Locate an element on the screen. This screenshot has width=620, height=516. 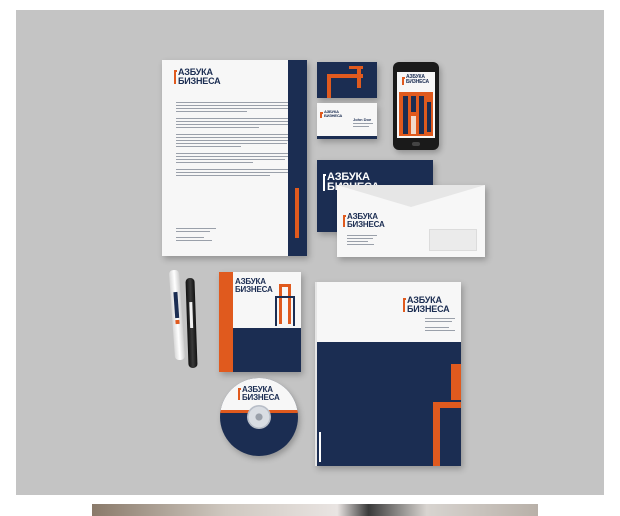
letterhead-body-text is located at coordinates (235, 140).